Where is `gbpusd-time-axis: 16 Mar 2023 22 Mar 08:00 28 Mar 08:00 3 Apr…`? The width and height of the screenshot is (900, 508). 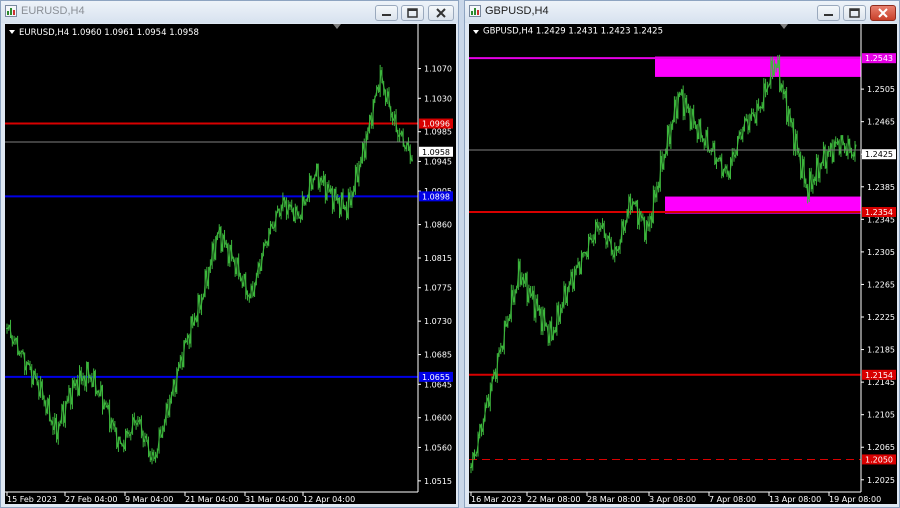 gbpusd-time-axis: 16 Mar 2023 22 Mar 08:00 28 Mar 08:00 3 Apr… is located at coordinates (675, 498).